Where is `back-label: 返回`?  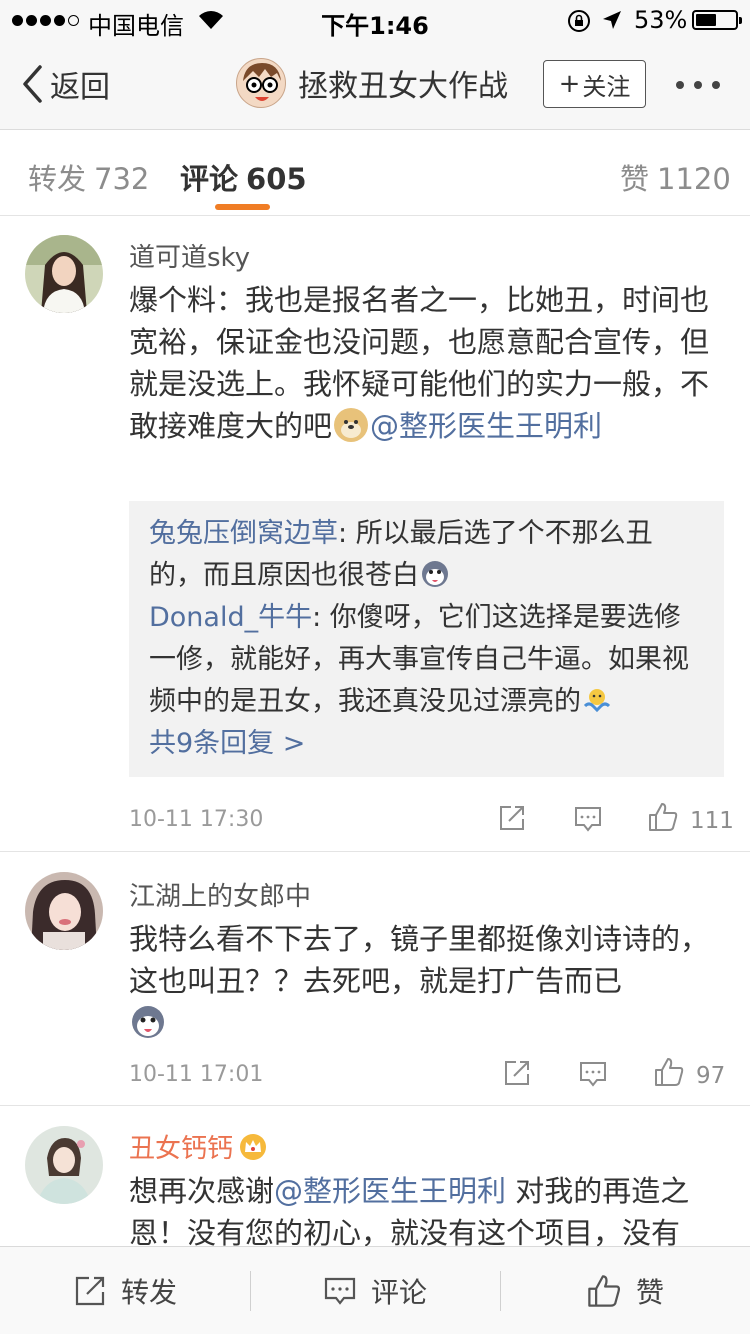
back-label: 返回 is located at coordinates (80, 87).